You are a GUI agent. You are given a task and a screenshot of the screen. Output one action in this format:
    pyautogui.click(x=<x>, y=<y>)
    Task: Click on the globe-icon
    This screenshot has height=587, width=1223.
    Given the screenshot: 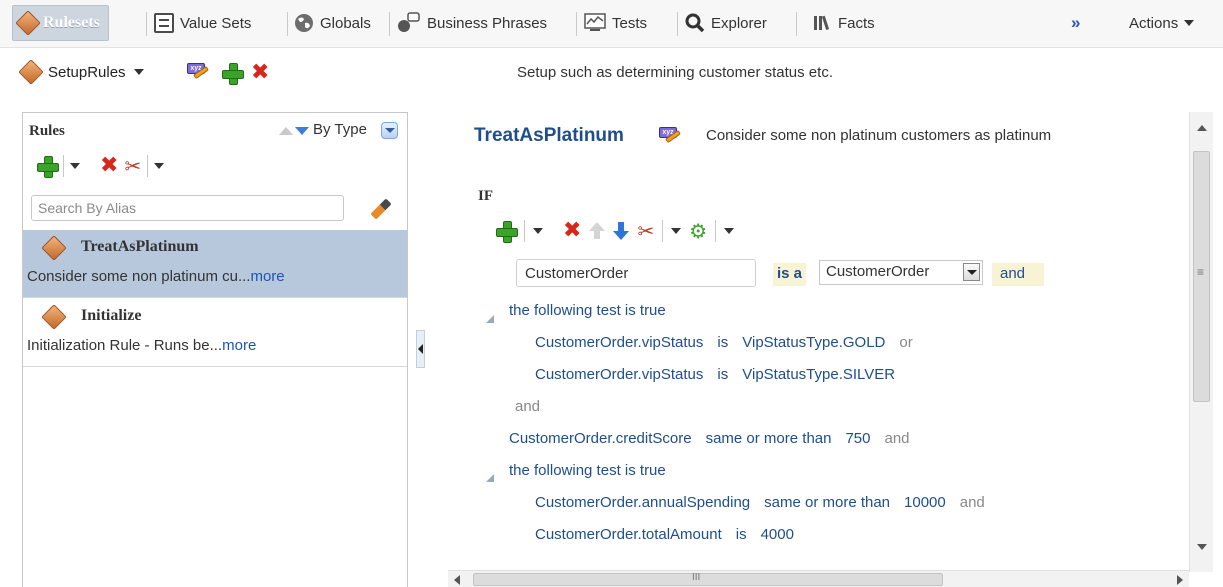 What is the action you would take?
    pyautogui.click(x=304, y=23)
    